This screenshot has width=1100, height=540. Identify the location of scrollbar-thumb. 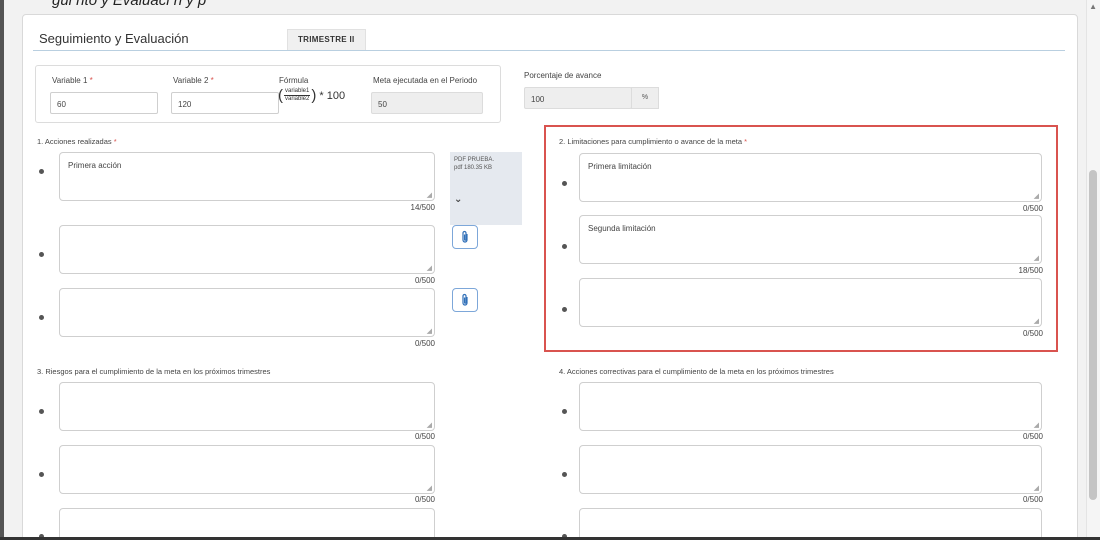
(1093, 335).